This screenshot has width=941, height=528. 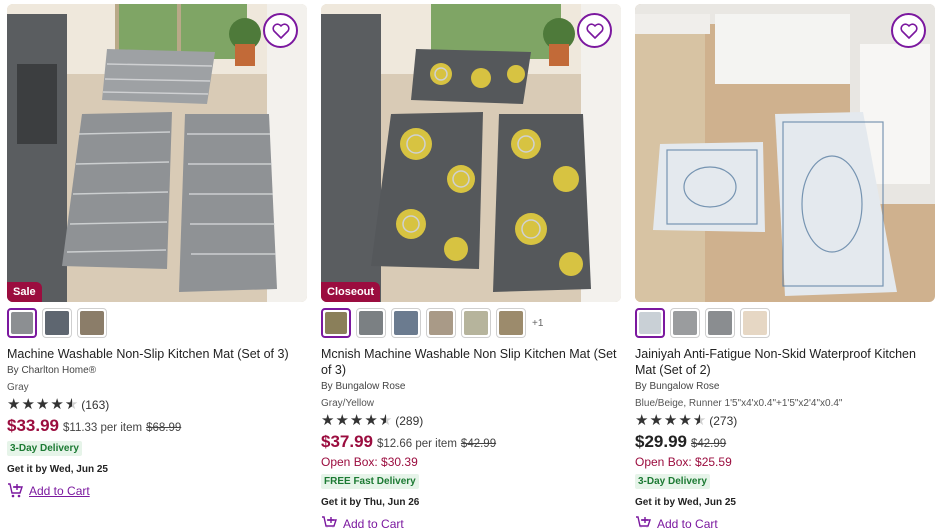 What do you see at coordinates (18, 387) in the screenshot?
I see `product-variant: Gray` at bounding box center [18, 387].